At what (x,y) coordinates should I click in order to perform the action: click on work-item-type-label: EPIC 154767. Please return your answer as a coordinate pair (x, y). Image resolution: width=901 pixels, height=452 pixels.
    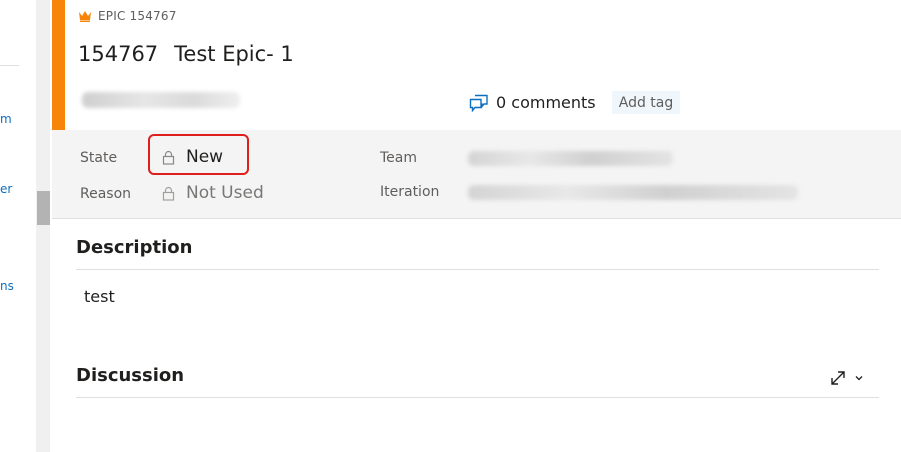
    Looking at the image, I should click on (137, 16).